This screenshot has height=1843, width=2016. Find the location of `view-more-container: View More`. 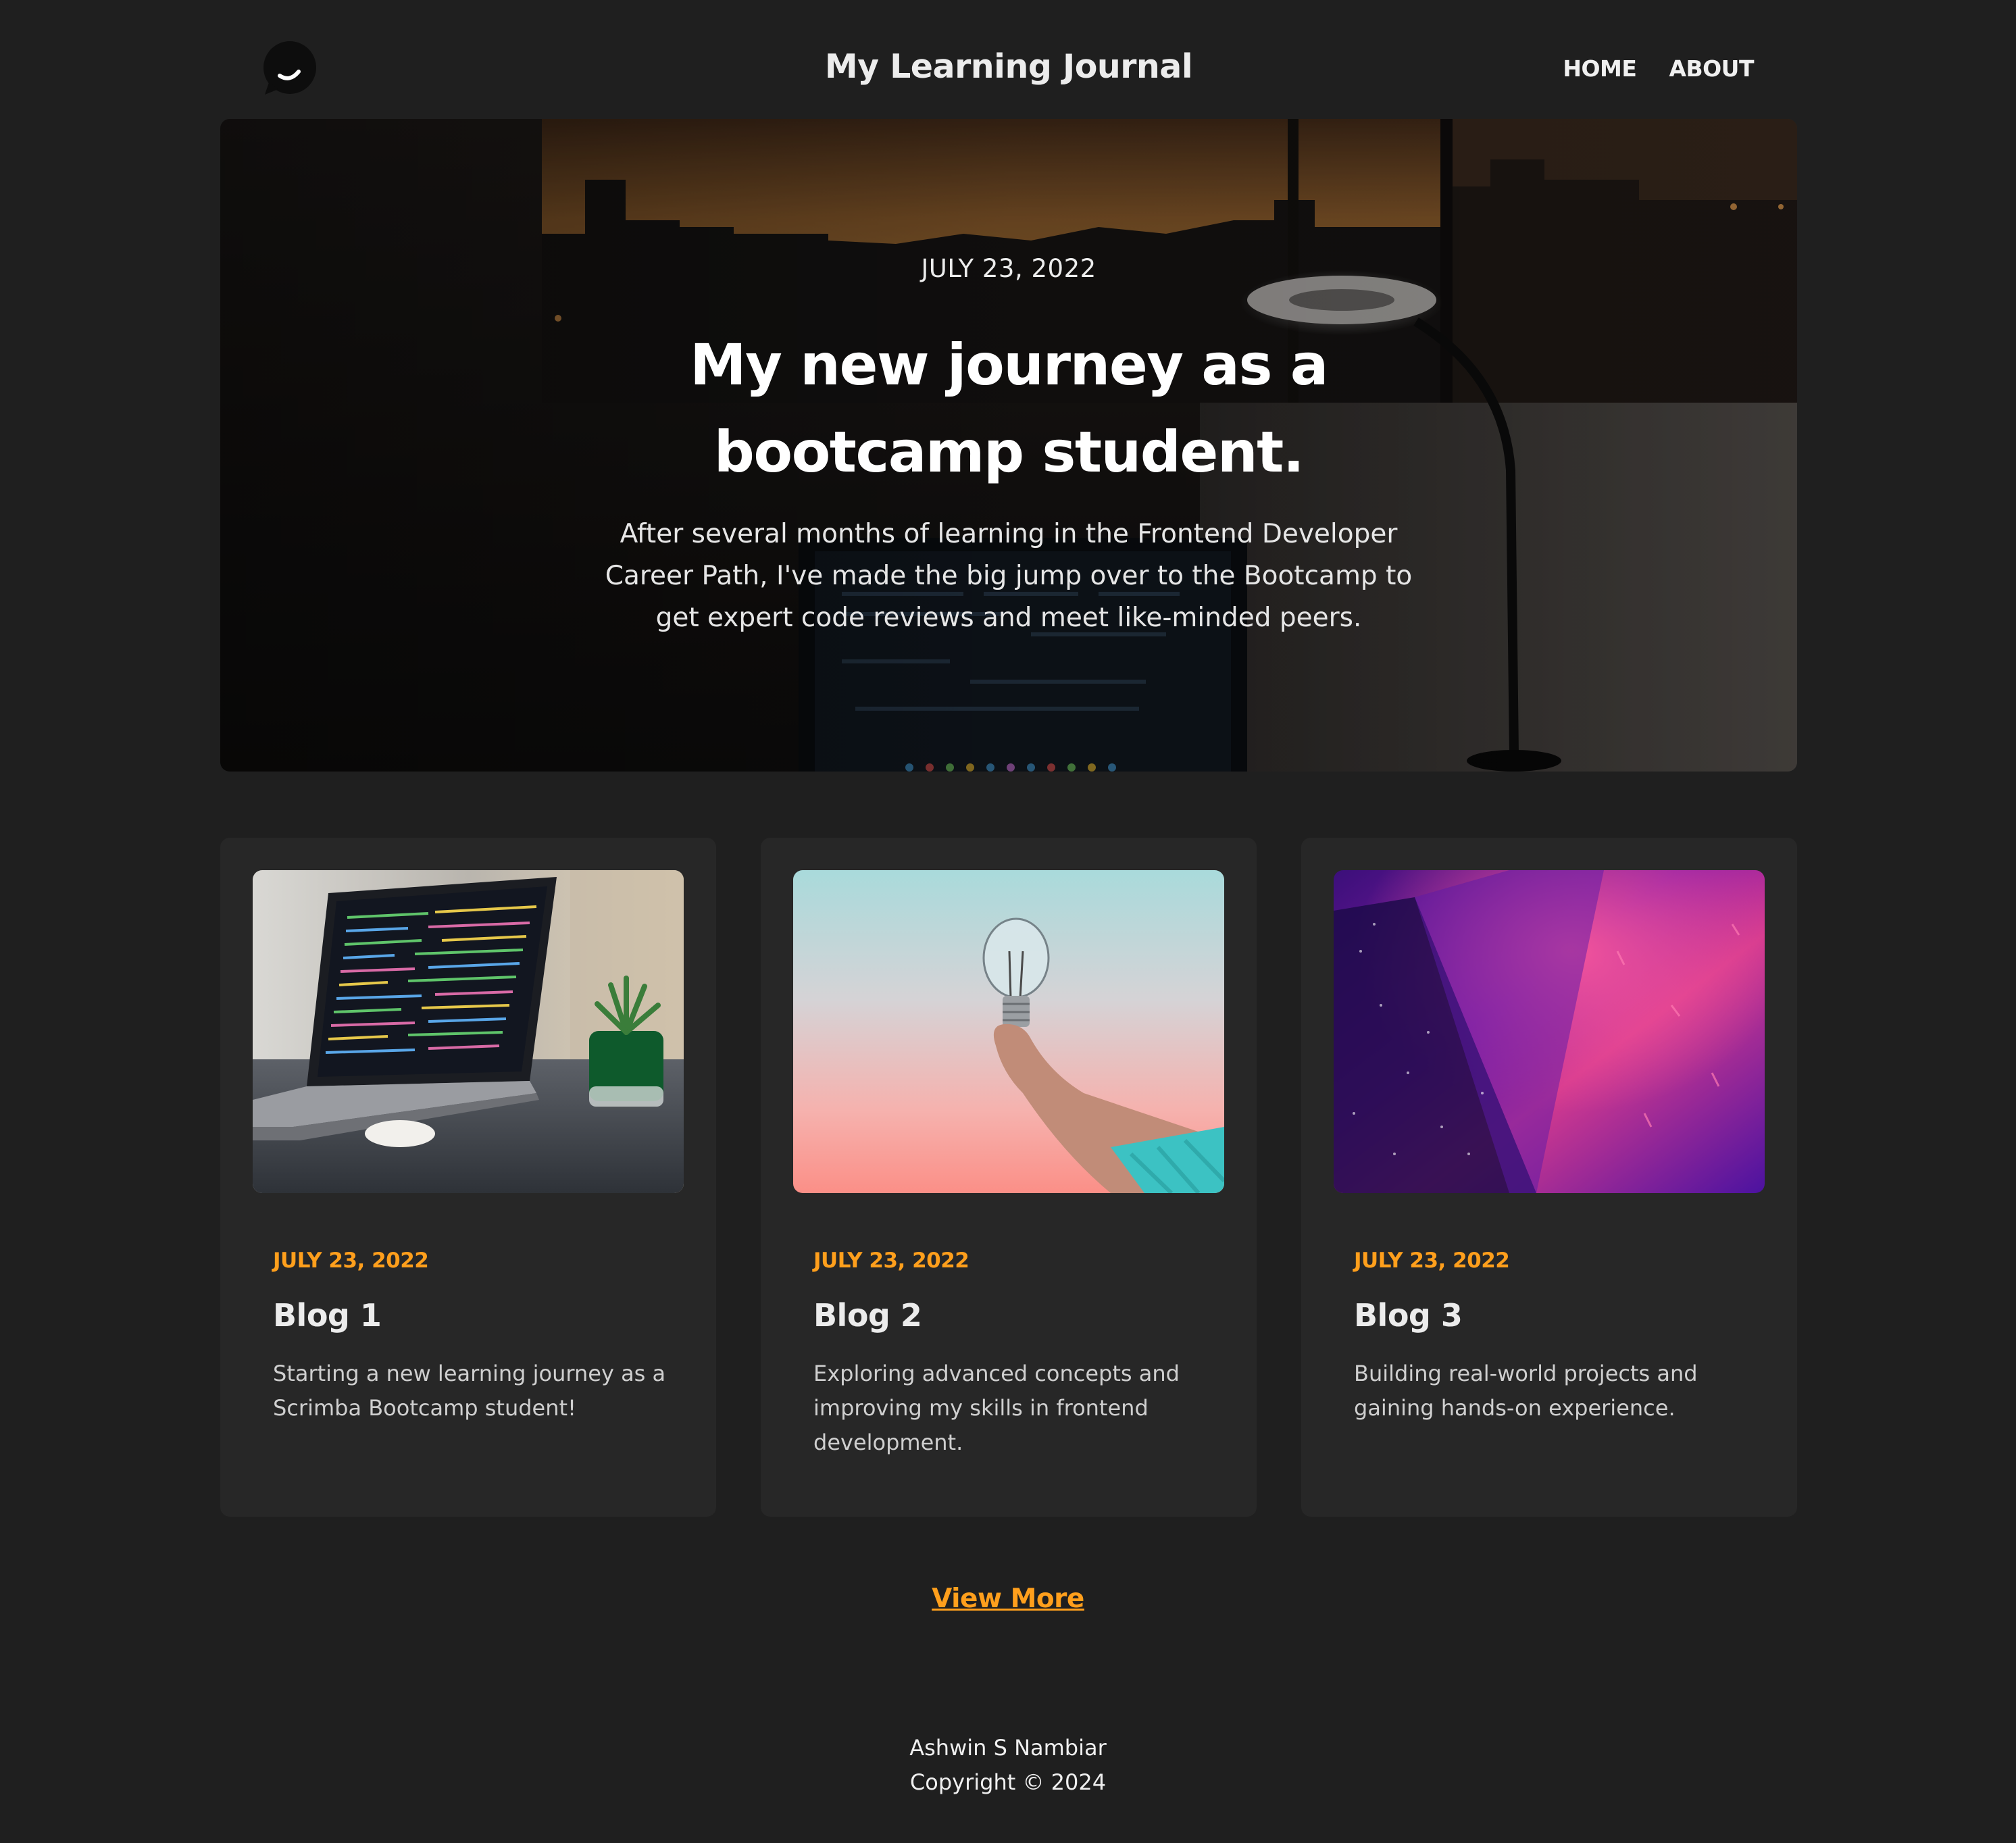

view-more-container: View More is located at coordinates (1008, 1599).